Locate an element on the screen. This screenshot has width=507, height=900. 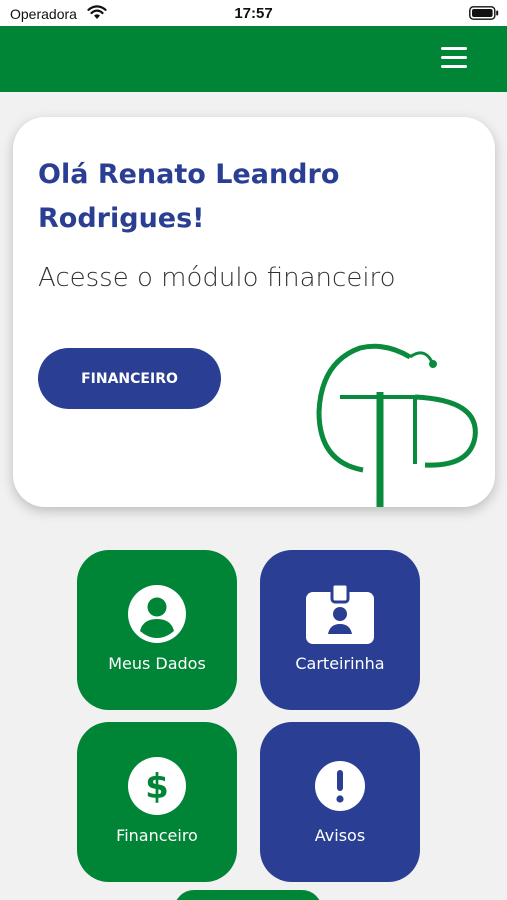
clock: 17:57 is located at coordinates (253, 13).